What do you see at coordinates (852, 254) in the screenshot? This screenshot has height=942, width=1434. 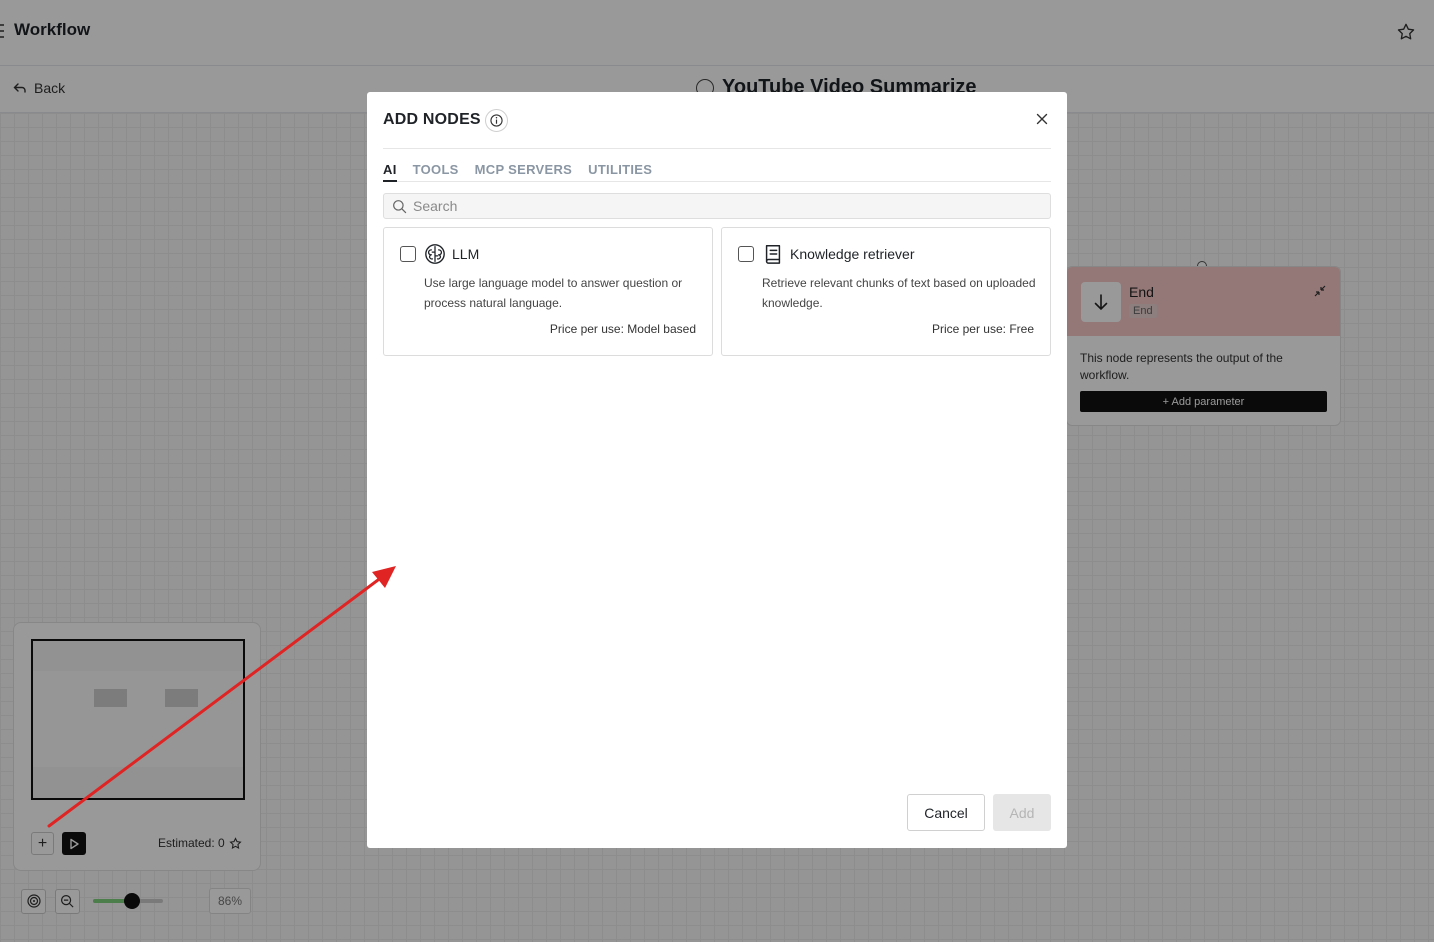 I see `knowledge-retriever-name: Knowledge retriever` at bounding box center [852, 254].